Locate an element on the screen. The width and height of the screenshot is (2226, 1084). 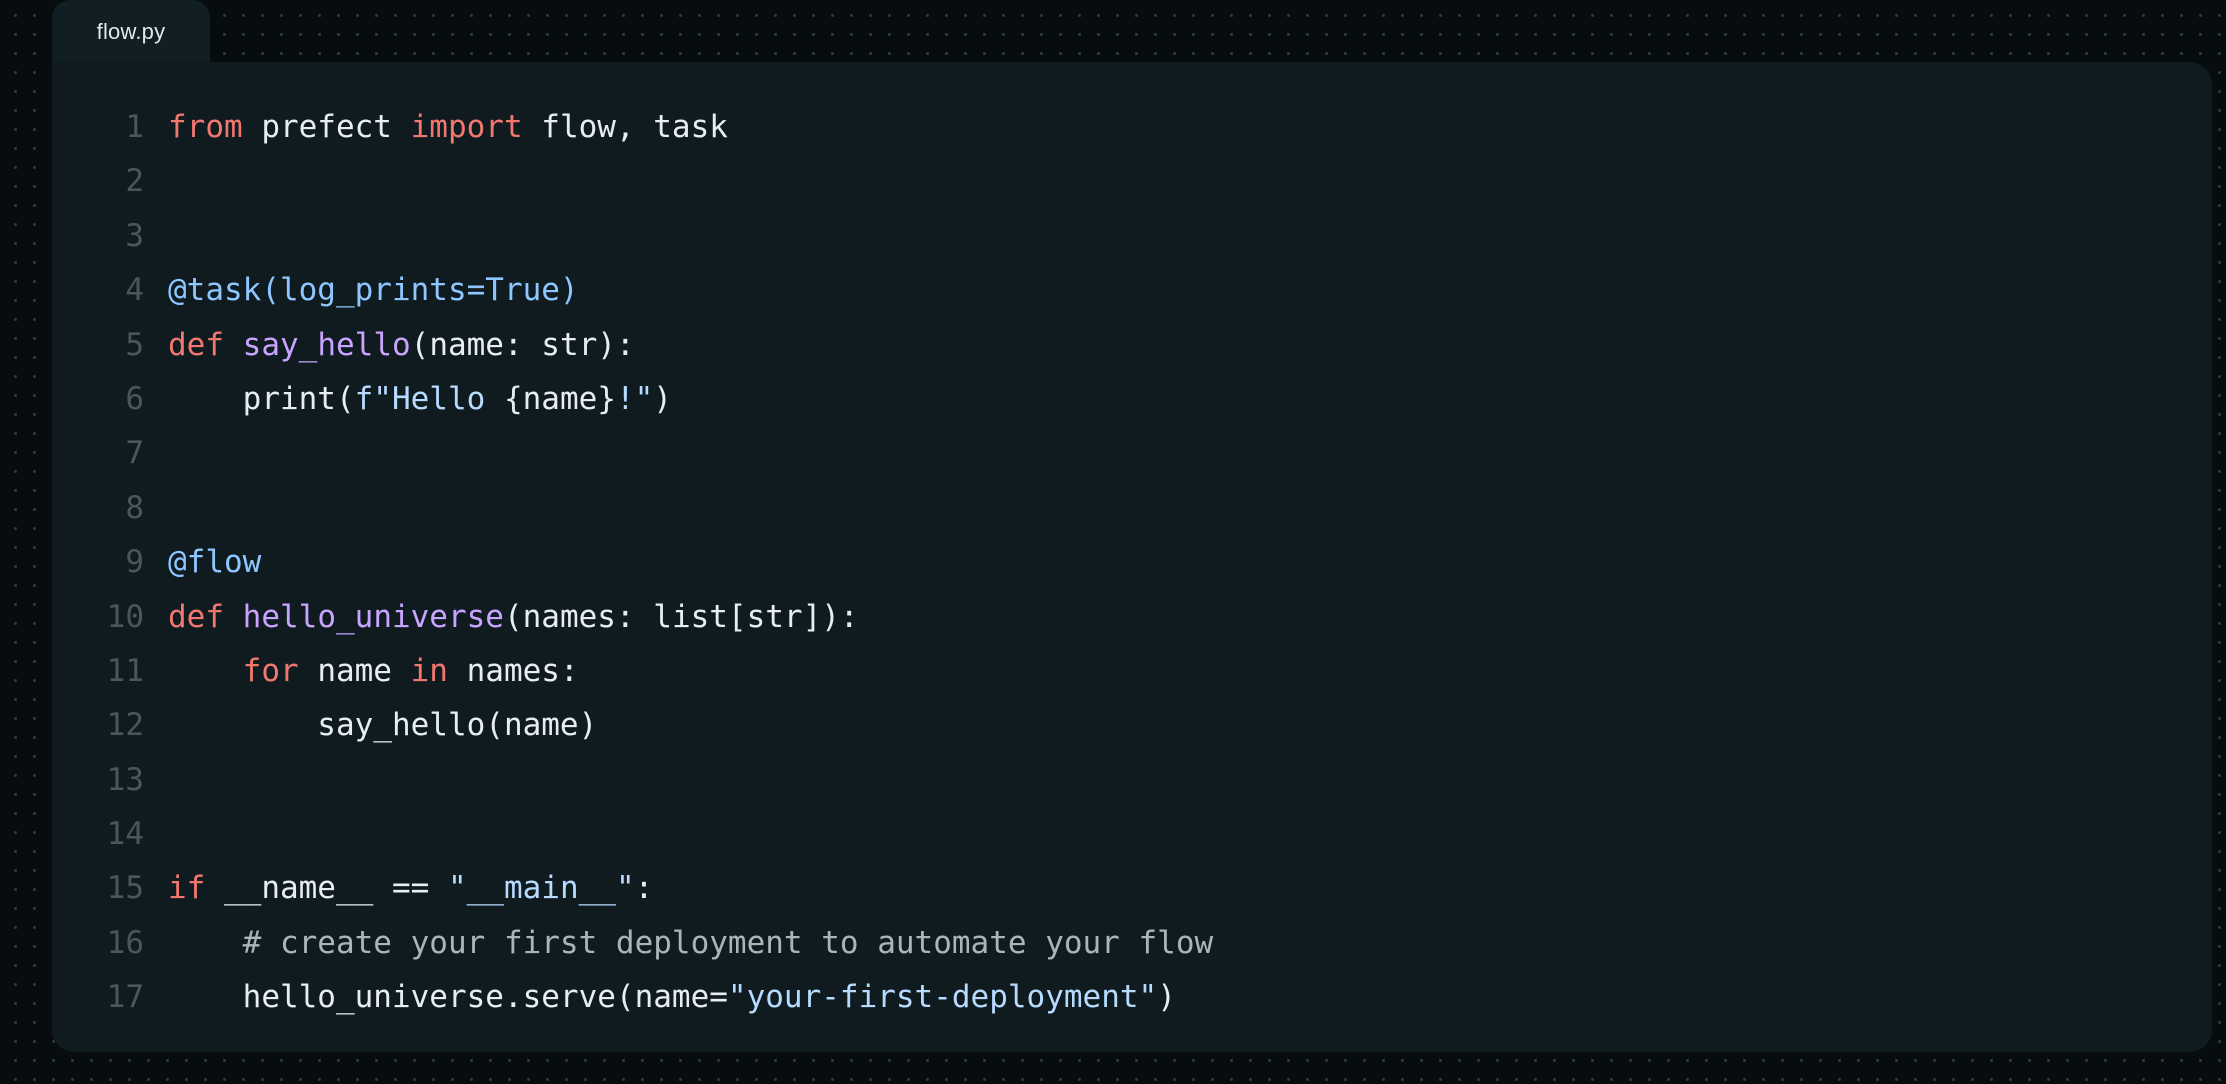
line-source: if __name__ == "__main__": is located at coordinates (398, 888).